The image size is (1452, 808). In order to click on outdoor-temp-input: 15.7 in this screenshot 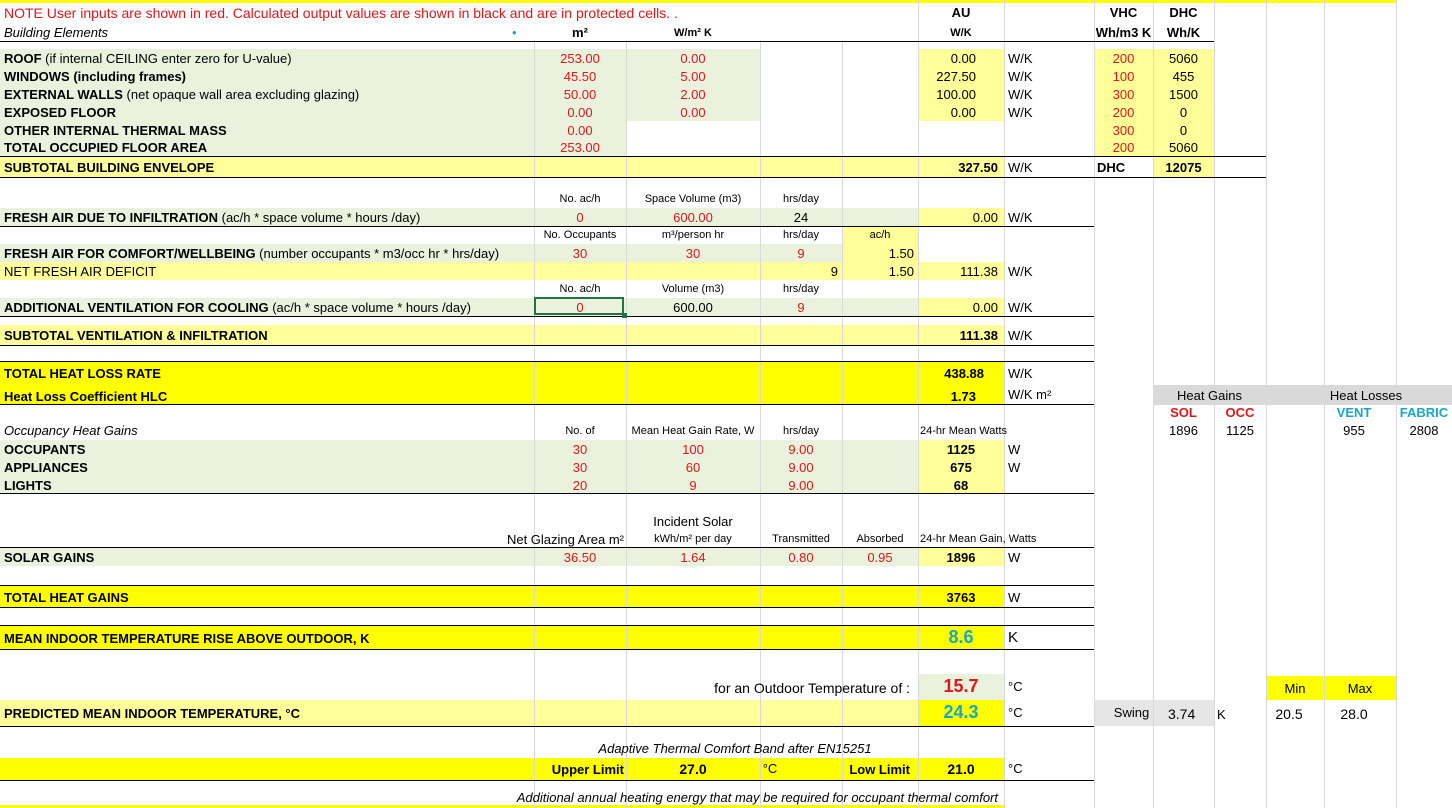, I will do `click(961, 686)`.